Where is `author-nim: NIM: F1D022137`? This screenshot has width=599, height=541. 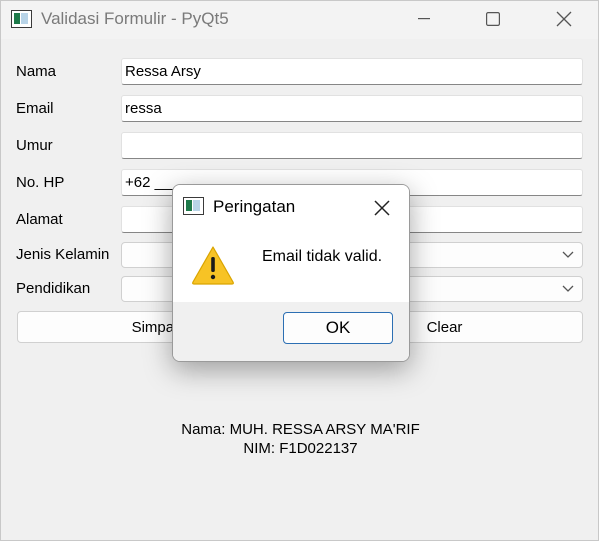 author-nim: NIM: F1D022137 is located at coordinates (300, 448).